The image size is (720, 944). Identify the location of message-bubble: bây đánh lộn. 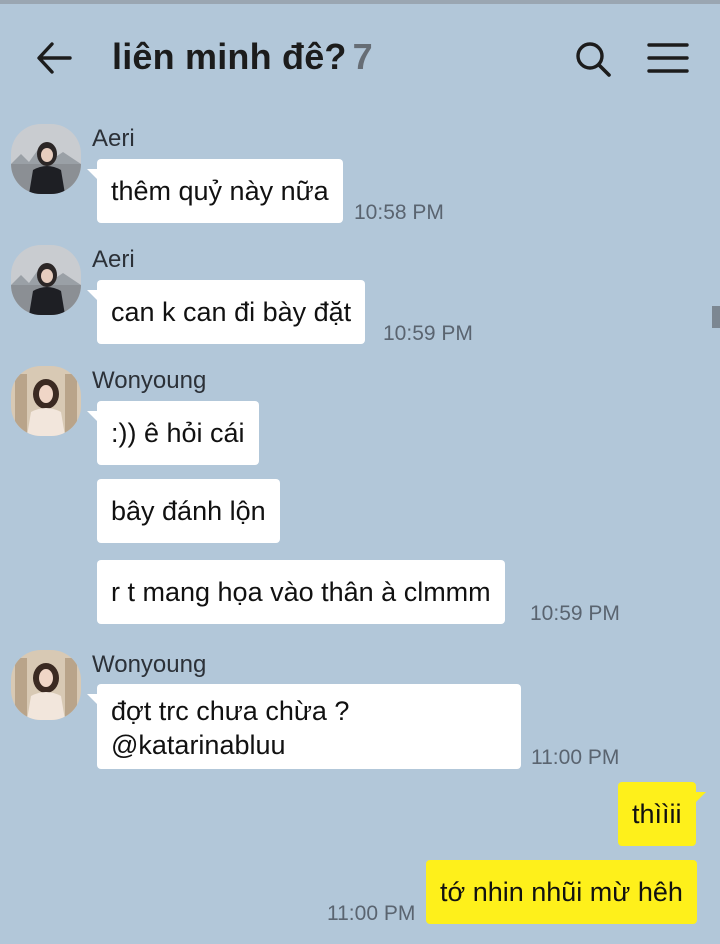
(188, 511).